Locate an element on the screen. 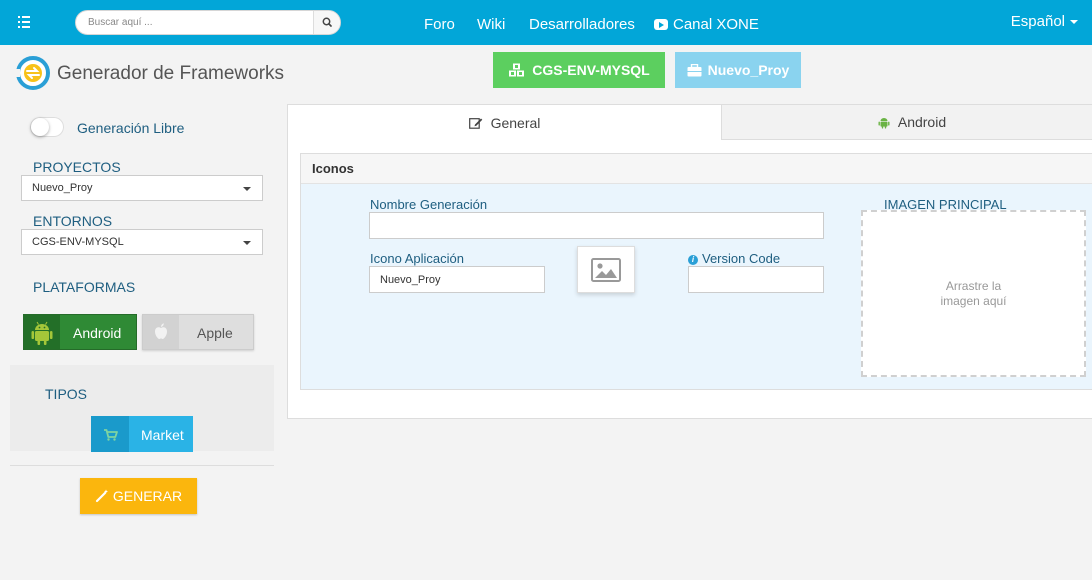 The width and height of the screenshot is (1092, 580). generacion-libre-label: Generación Libre is located at coordinates (131, 128).